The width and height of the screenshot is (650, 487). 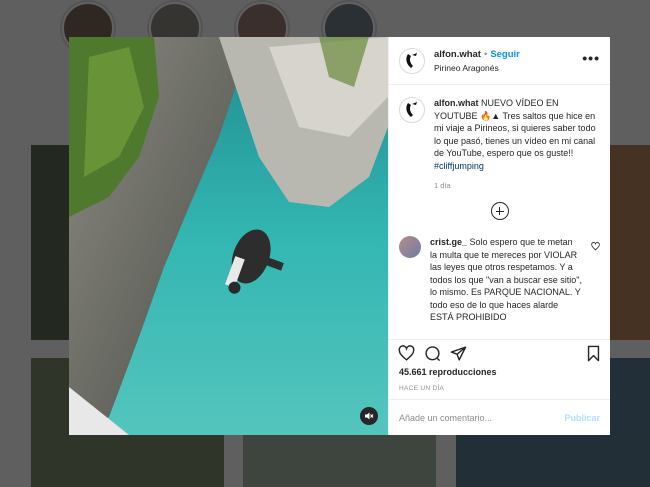 I want to click on mute-icon, so click(x=369, y=416).